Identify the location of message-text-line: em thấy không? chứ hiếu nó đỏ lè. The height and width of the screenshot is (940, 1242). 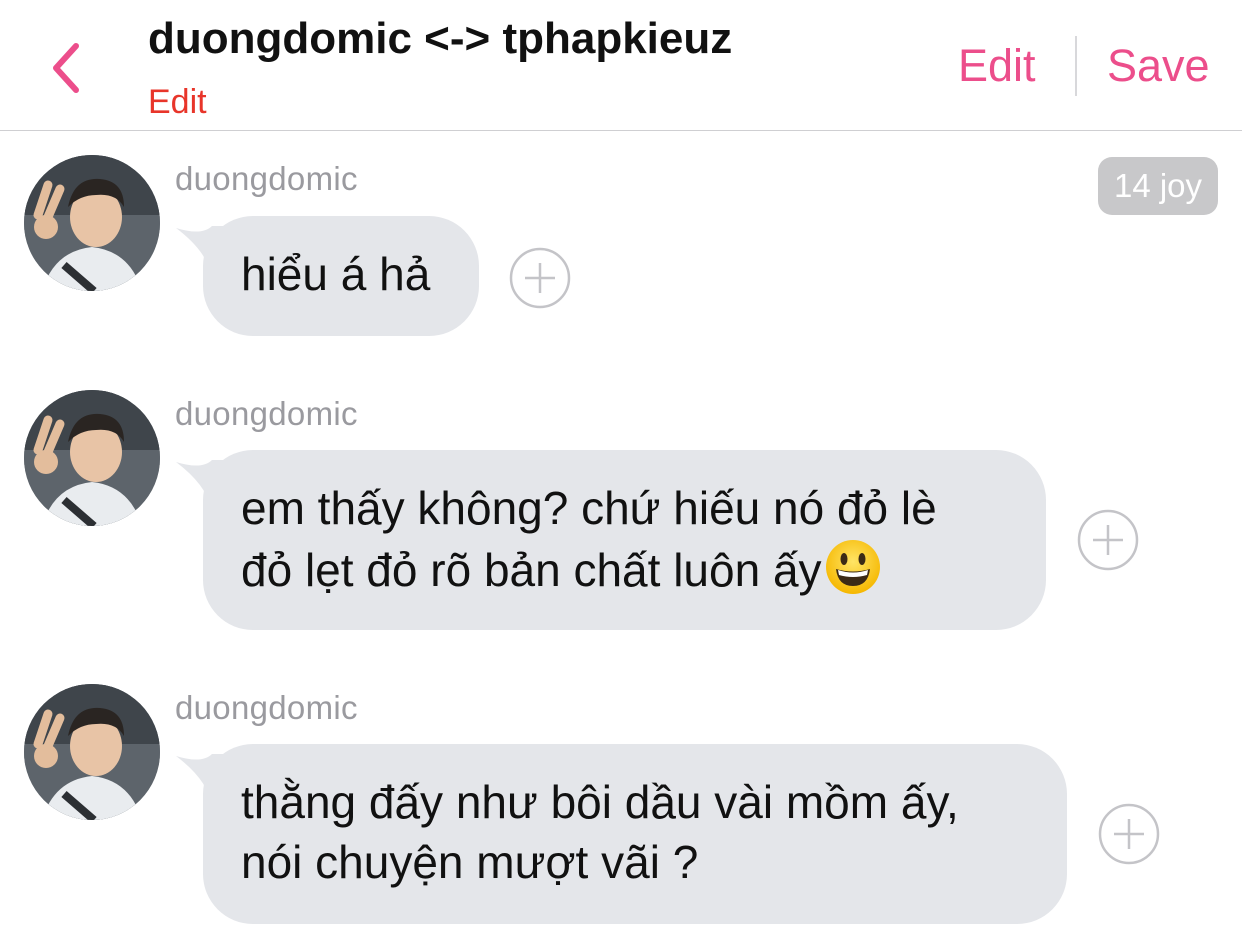
(589, 508).